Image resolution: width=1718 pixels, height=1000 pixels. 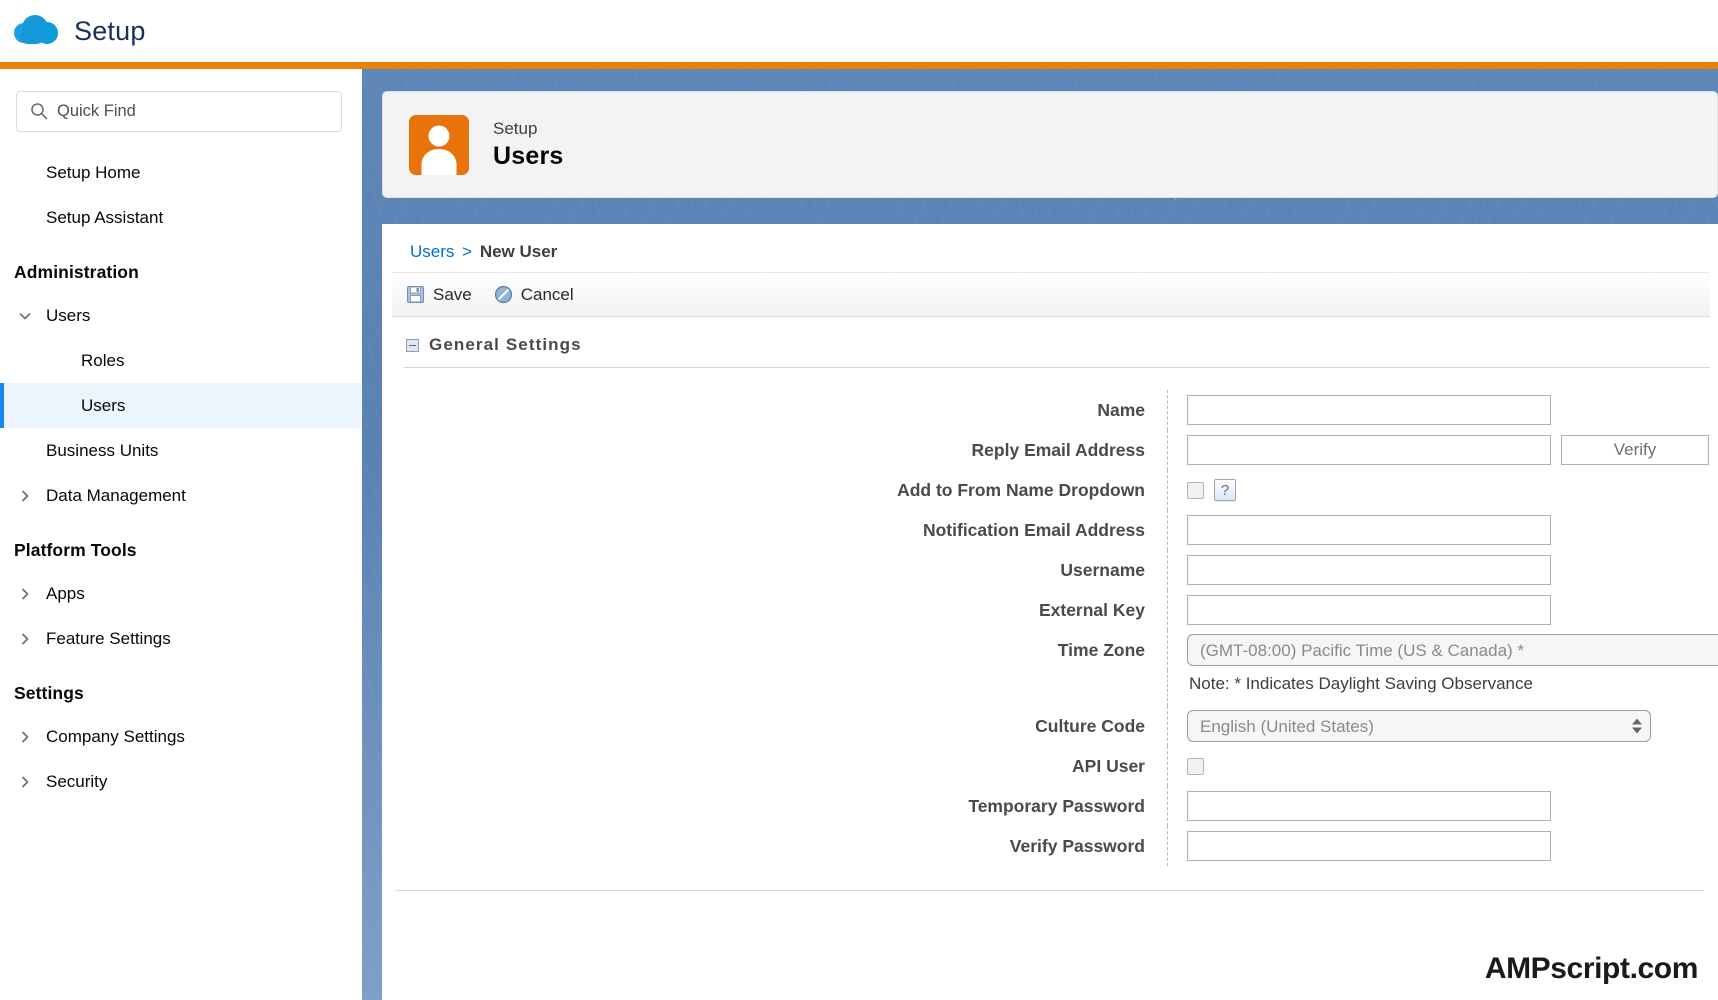 I want to click on cancel-circle-icon, so click(x=503, y=294).